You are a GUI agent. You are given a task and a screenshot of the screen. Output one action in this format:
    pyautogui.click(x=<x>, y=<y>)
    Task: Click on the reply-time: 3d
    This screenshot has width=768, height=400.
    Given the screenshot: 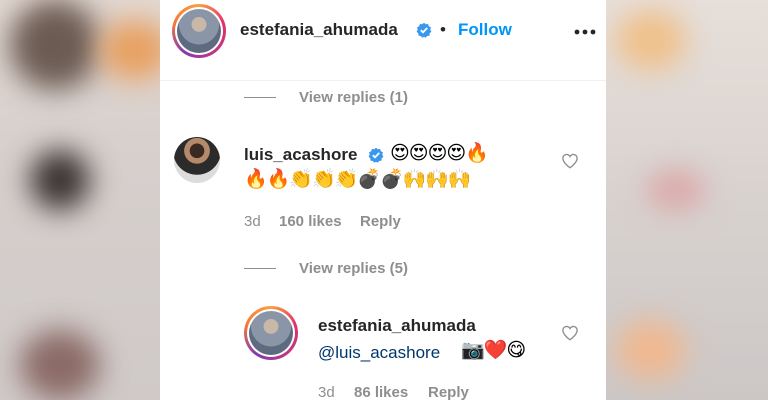 What is the action you would take?
    pyautogui.click(x=326, y=392)
    